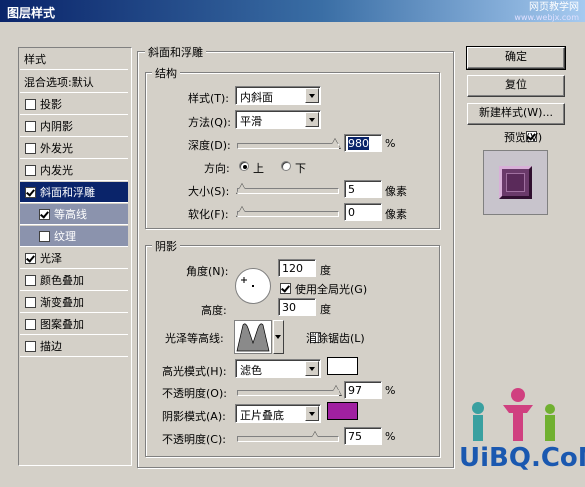 Image resolution: width=585 pixels, height=487 pixels. What do you see at coordinates (194, 338) in the screenshot?
I see `gloss-contour-label: 光泽等高线:` at bounding box center [194, 338].